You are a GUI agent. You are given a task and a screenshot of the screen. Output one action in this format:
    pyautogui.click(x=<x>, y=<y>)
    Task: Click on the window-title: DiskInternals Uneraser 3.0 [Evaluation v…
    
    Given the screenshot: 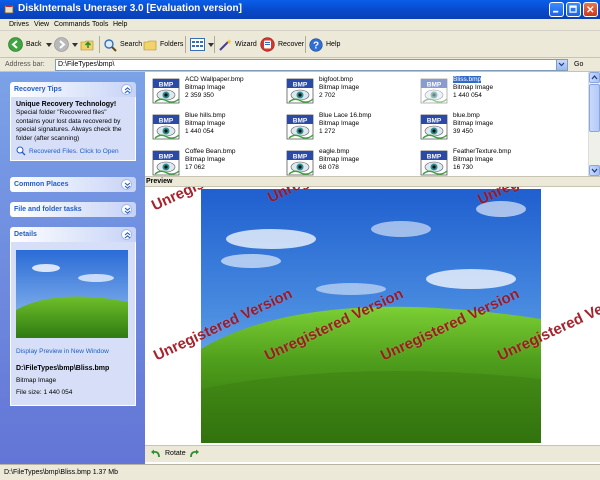 What is the action you would take?
    pyautogui.click(x=130, y=8)
    